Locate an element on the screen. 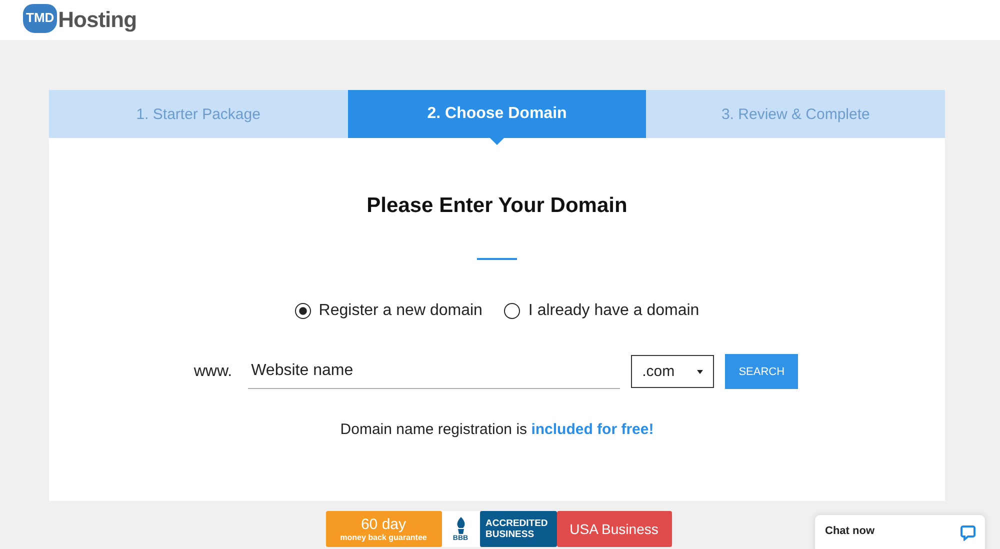 This screenshot has width=1000, height=549. www-prefix: www. is located at coordinates (213, 371).